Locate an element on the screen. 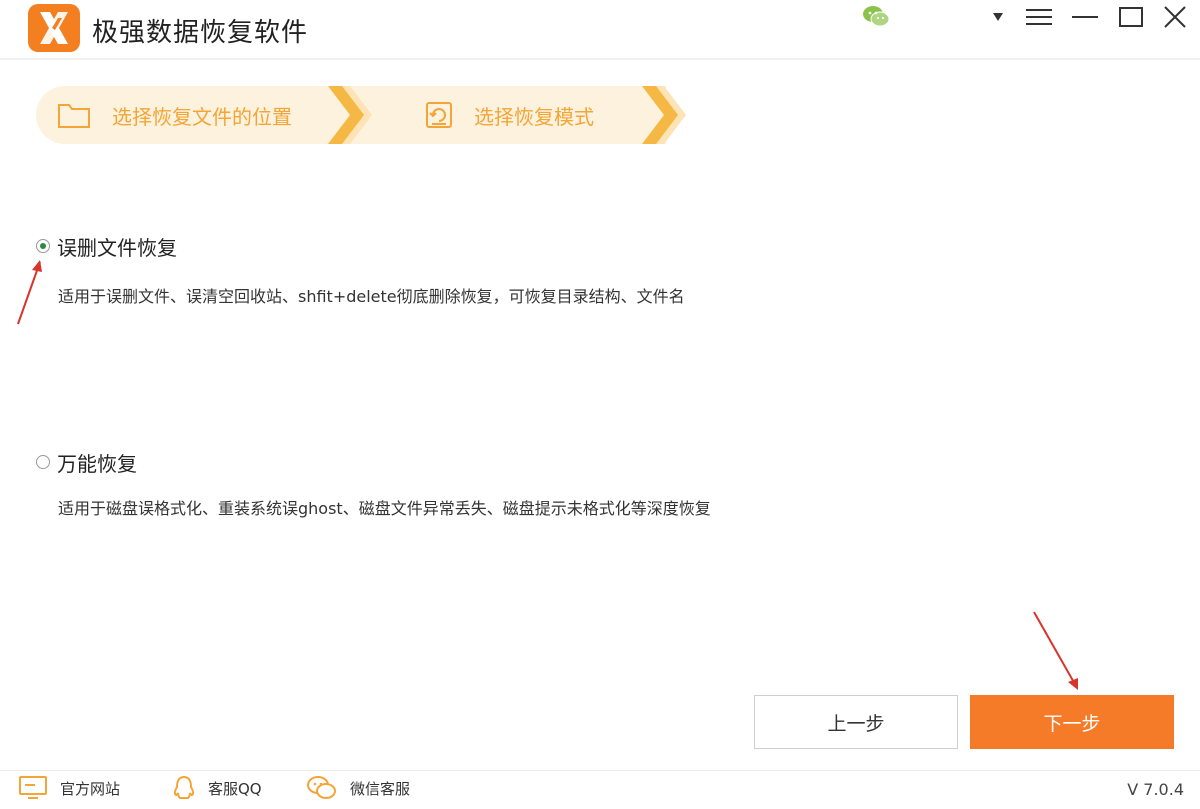 Image resolution: width=1200 pixels, height=809 pixels. step-mode-label: 选择恢复模式 is located at coordinates (534, 116).